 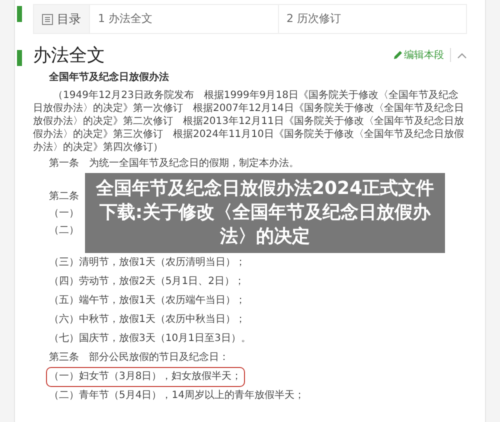 I want to click on clause-text: （二）, so click(x=64, y=230).